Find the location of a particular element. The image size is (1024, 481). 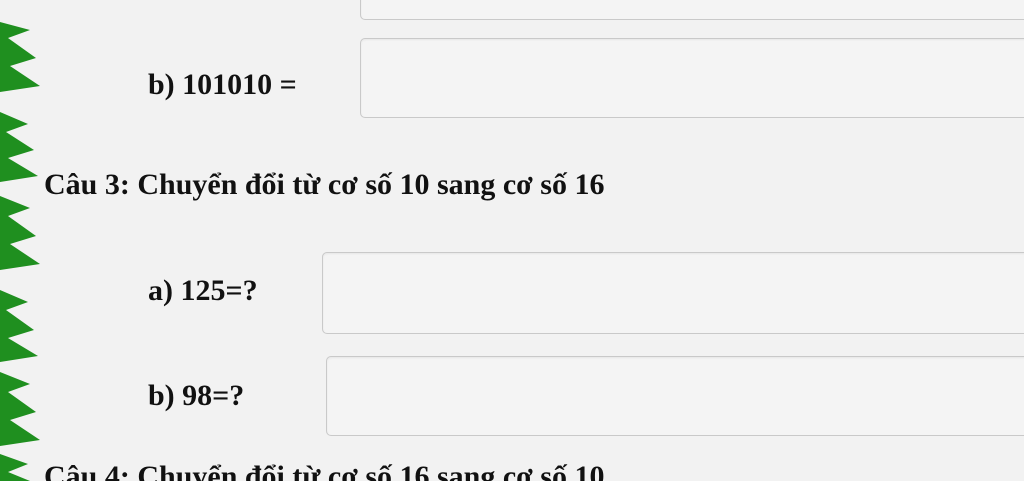

question3-a-label: a) 125=? is located at coordinates (203, 290).